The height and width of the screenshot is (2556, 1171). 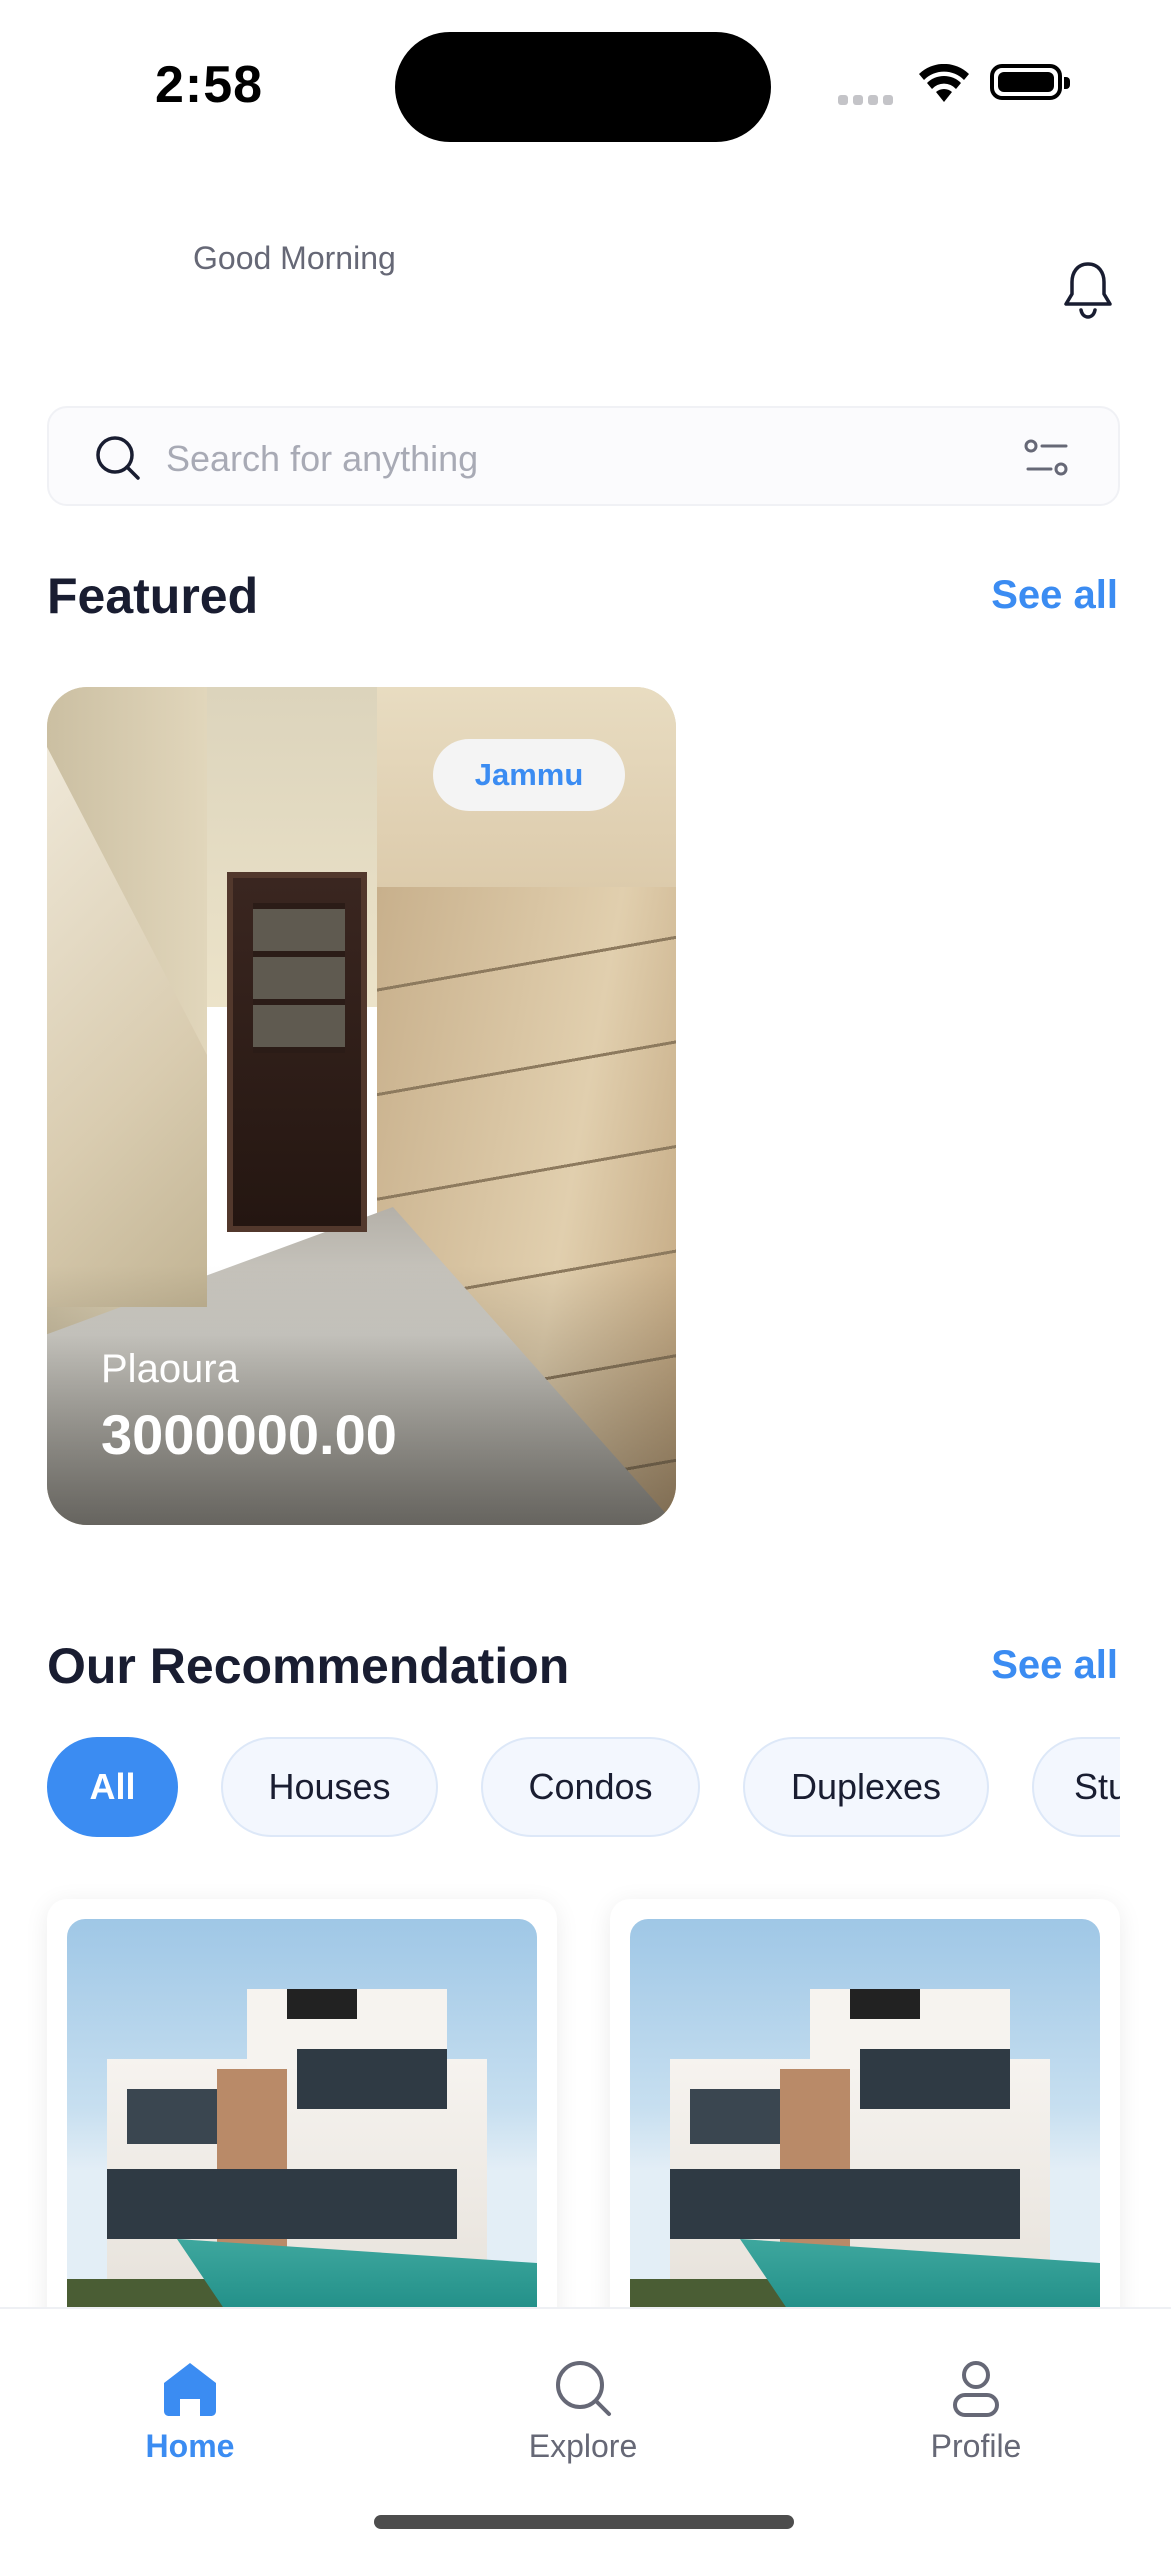 I want to click on recommendation-title: Our Recommendation, so click(x=308, y=1666).